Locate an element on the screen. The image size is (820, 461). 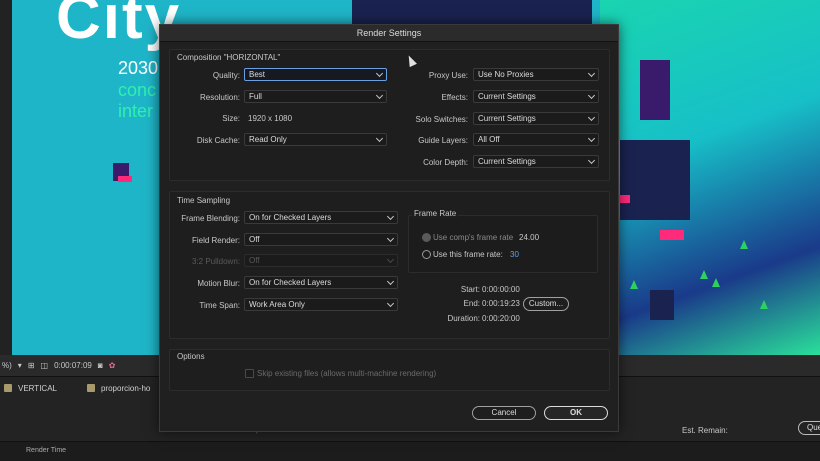
dropdown-chevron-icon: ▾ is located at coordinates (20, 365).